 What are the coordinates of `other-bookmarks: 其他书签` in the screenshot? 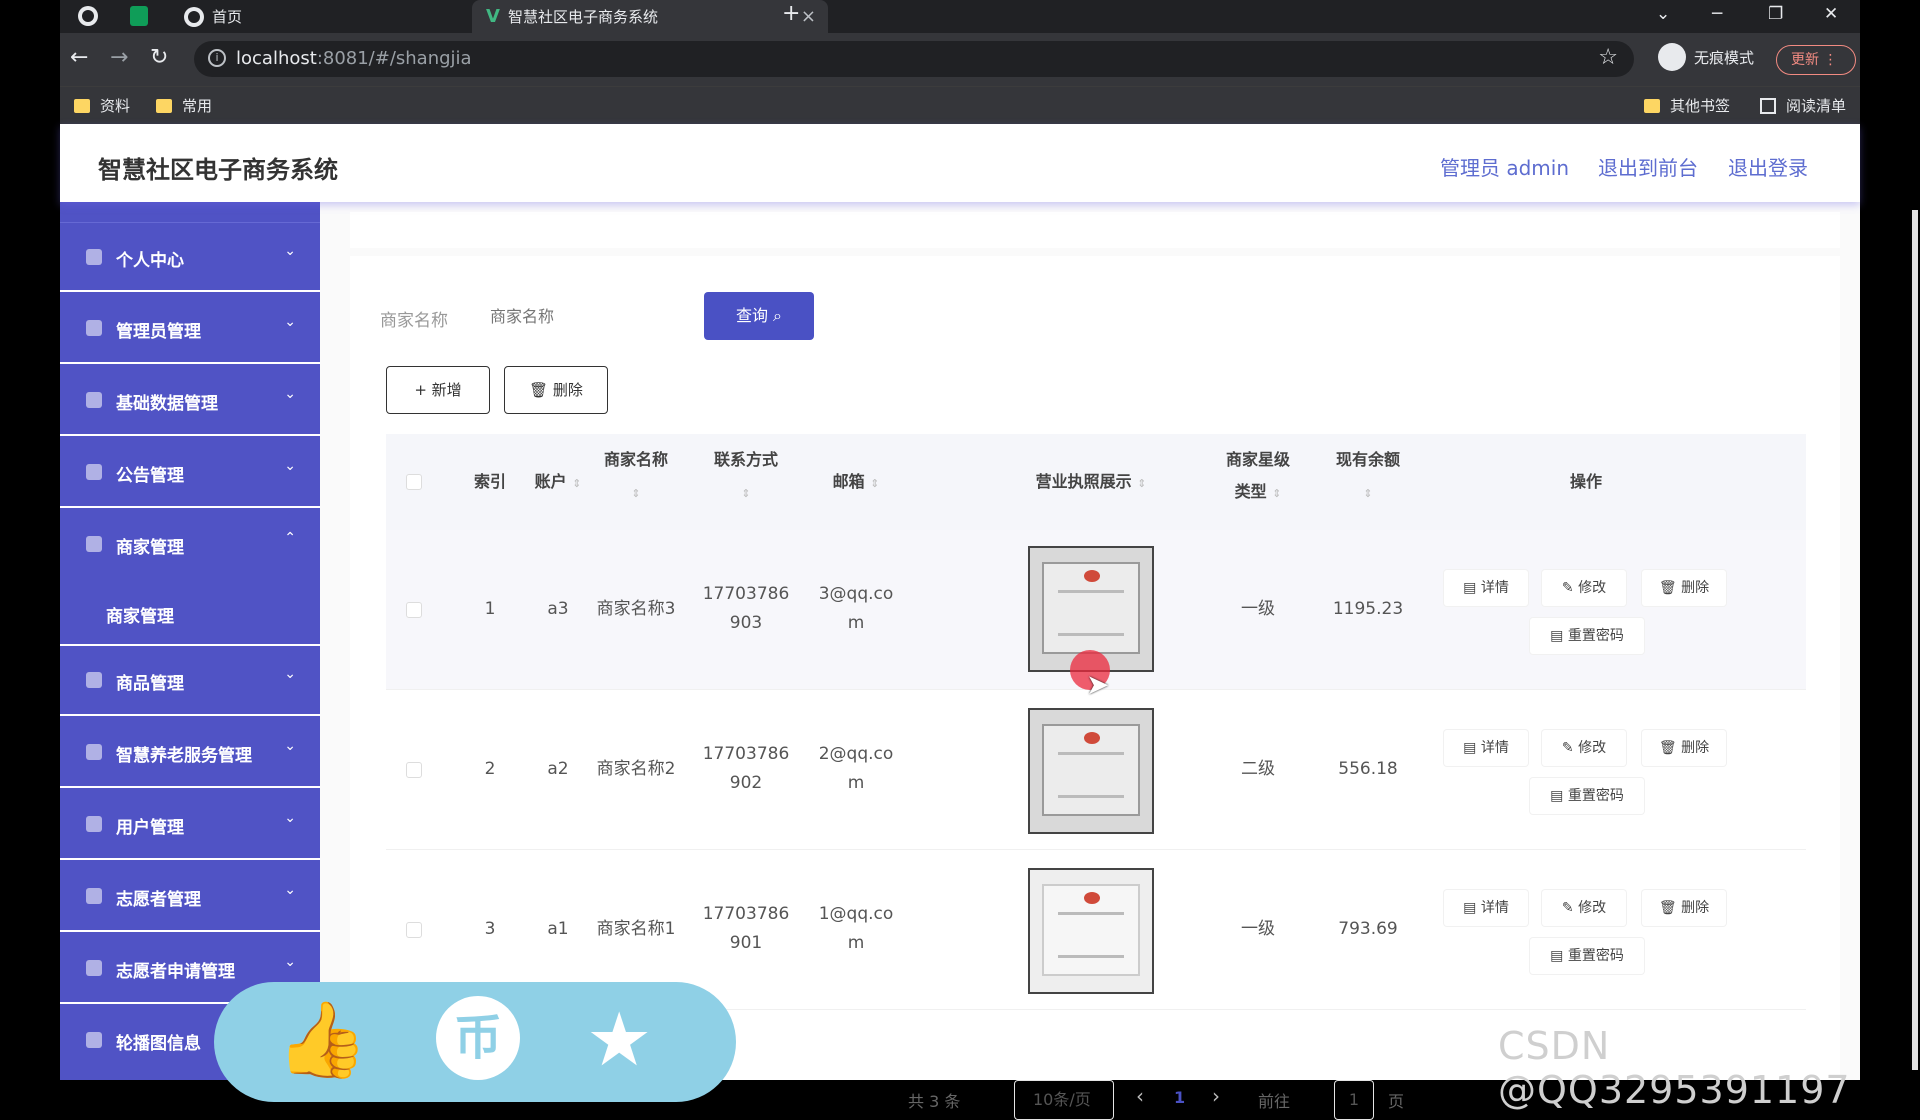 It's located at (1687, 105).